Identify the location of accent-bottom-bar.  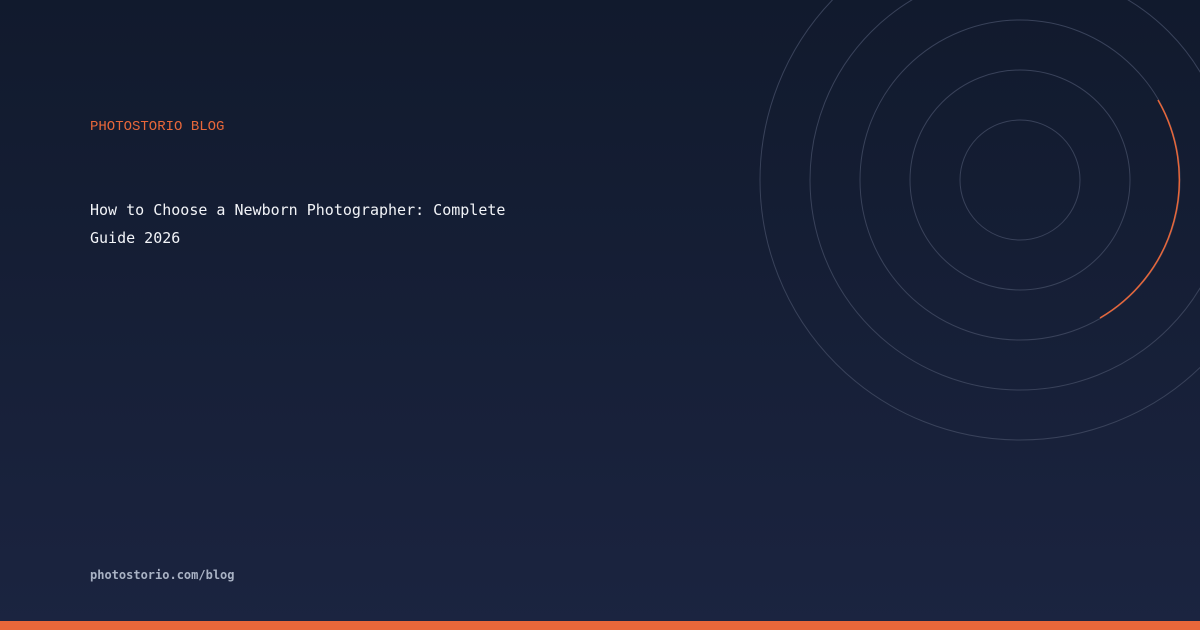
(600, 625).